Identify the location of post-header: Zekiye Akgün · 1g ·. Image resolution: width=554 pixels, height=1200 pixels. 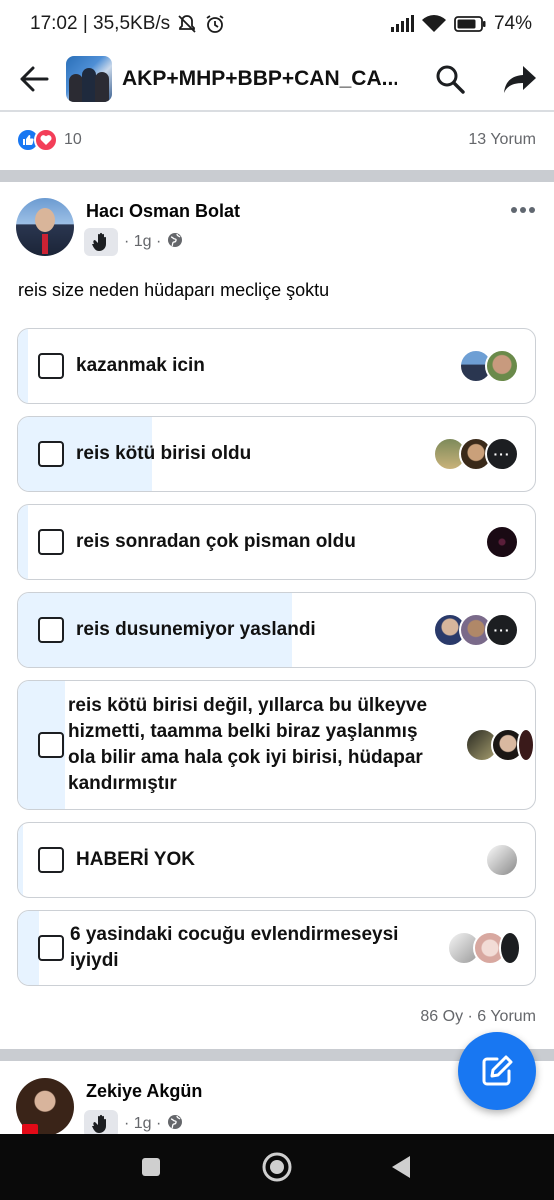
(216, 1107).